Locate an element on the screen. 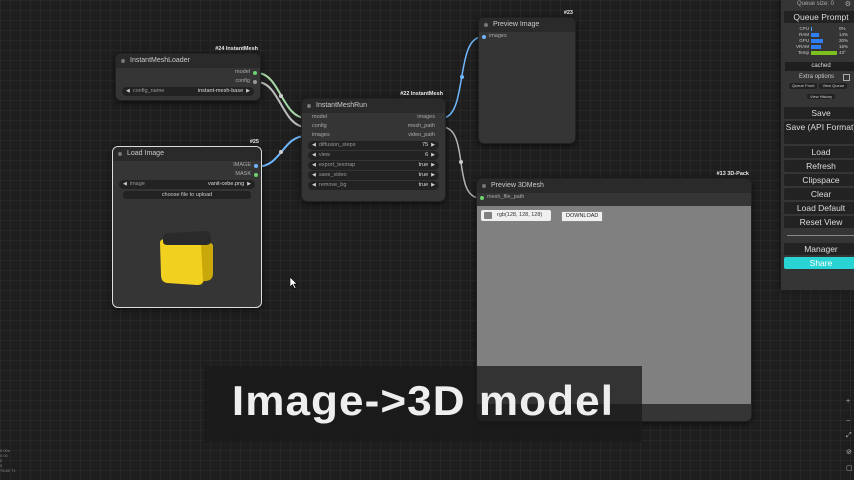 This screenshot has width=854, height=480. save-button: Save is located at coordinates (819, 113).